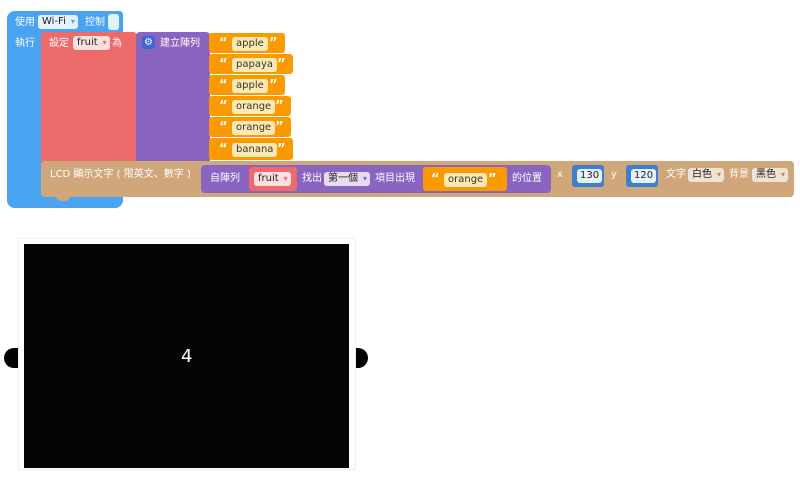  Describe the element at coordinates (95, 22) in the screenshot. I see `wifi-control-suffix: 控制` at that location.